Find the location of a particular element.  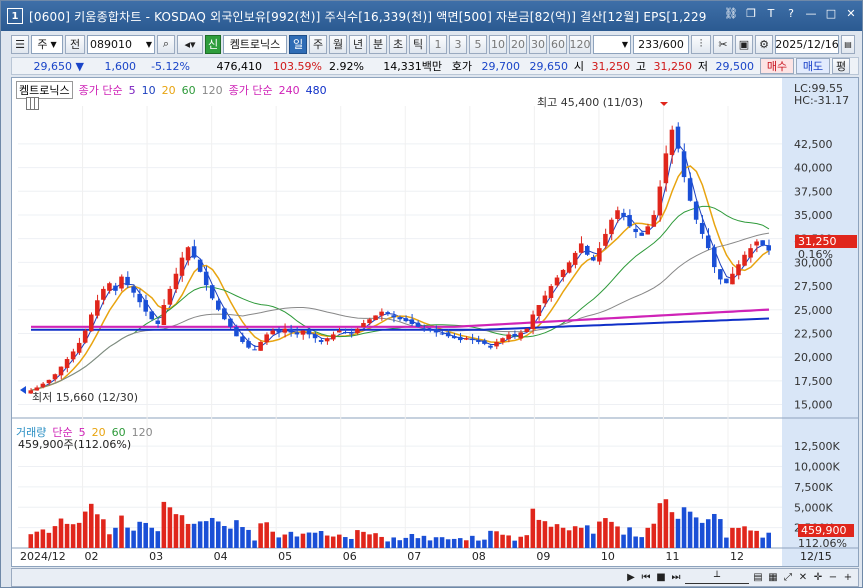

zoom-out-icon: − is located at coordinates (833, 577).